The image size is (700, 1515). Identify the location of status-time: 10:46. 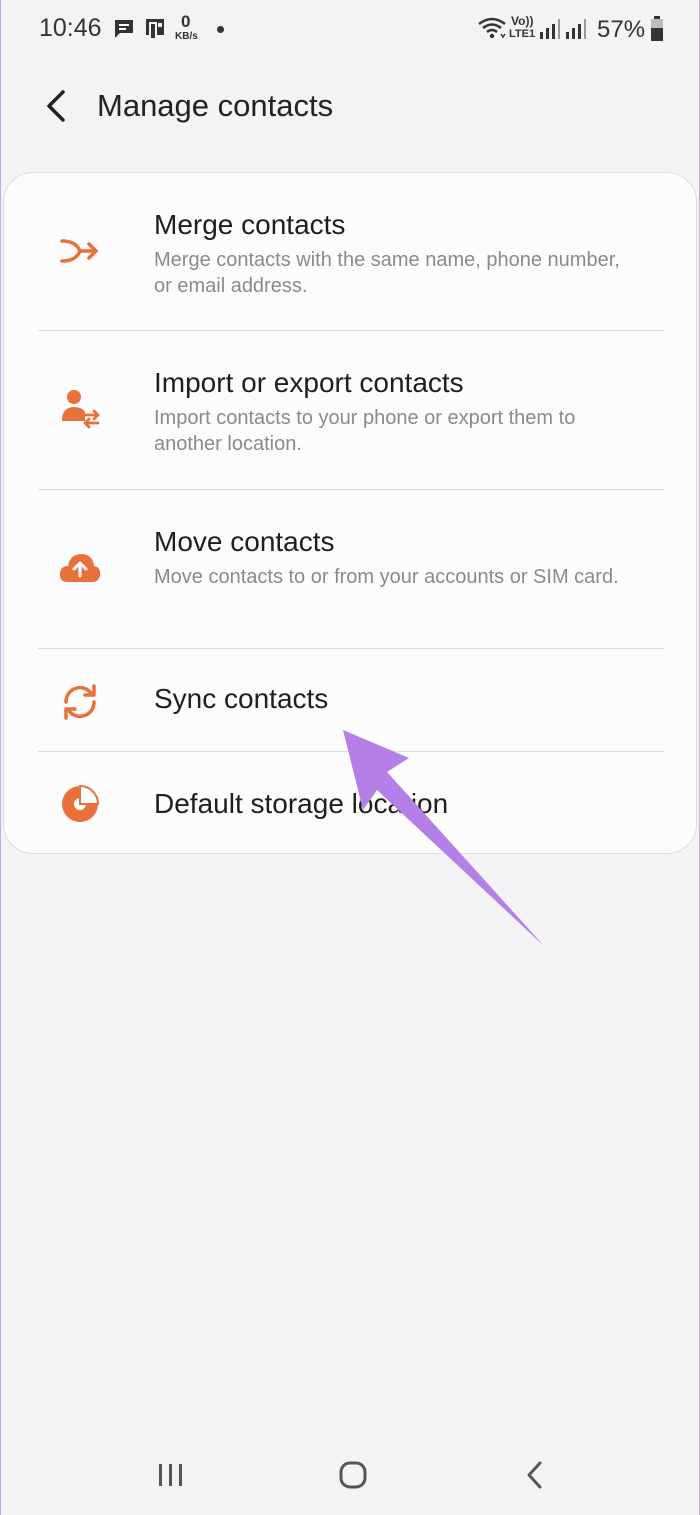
(70, 28).